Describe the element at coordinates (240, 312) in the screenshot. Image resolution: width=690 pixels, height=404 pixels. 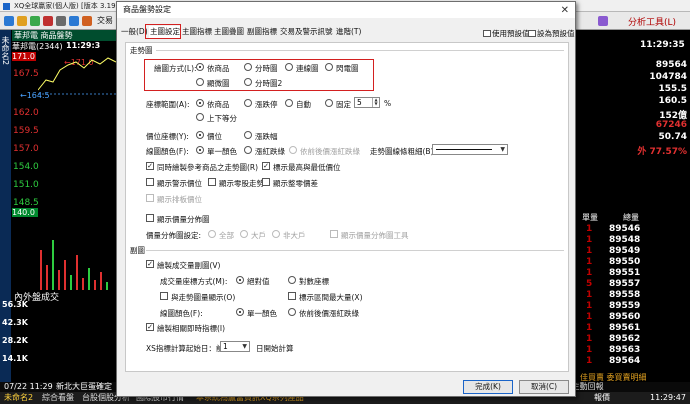
I see `bar-color-radio-single` at that location.